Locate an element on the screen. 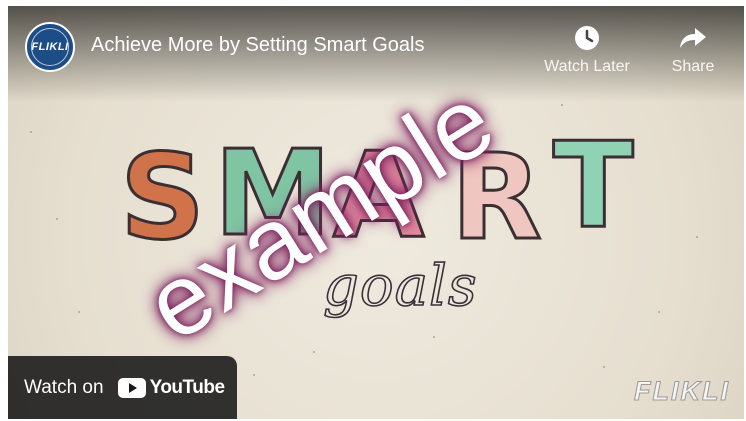 This screenshot has height=421, width=746. youtube-logo: YouTube is located at coordinates (171, 387).